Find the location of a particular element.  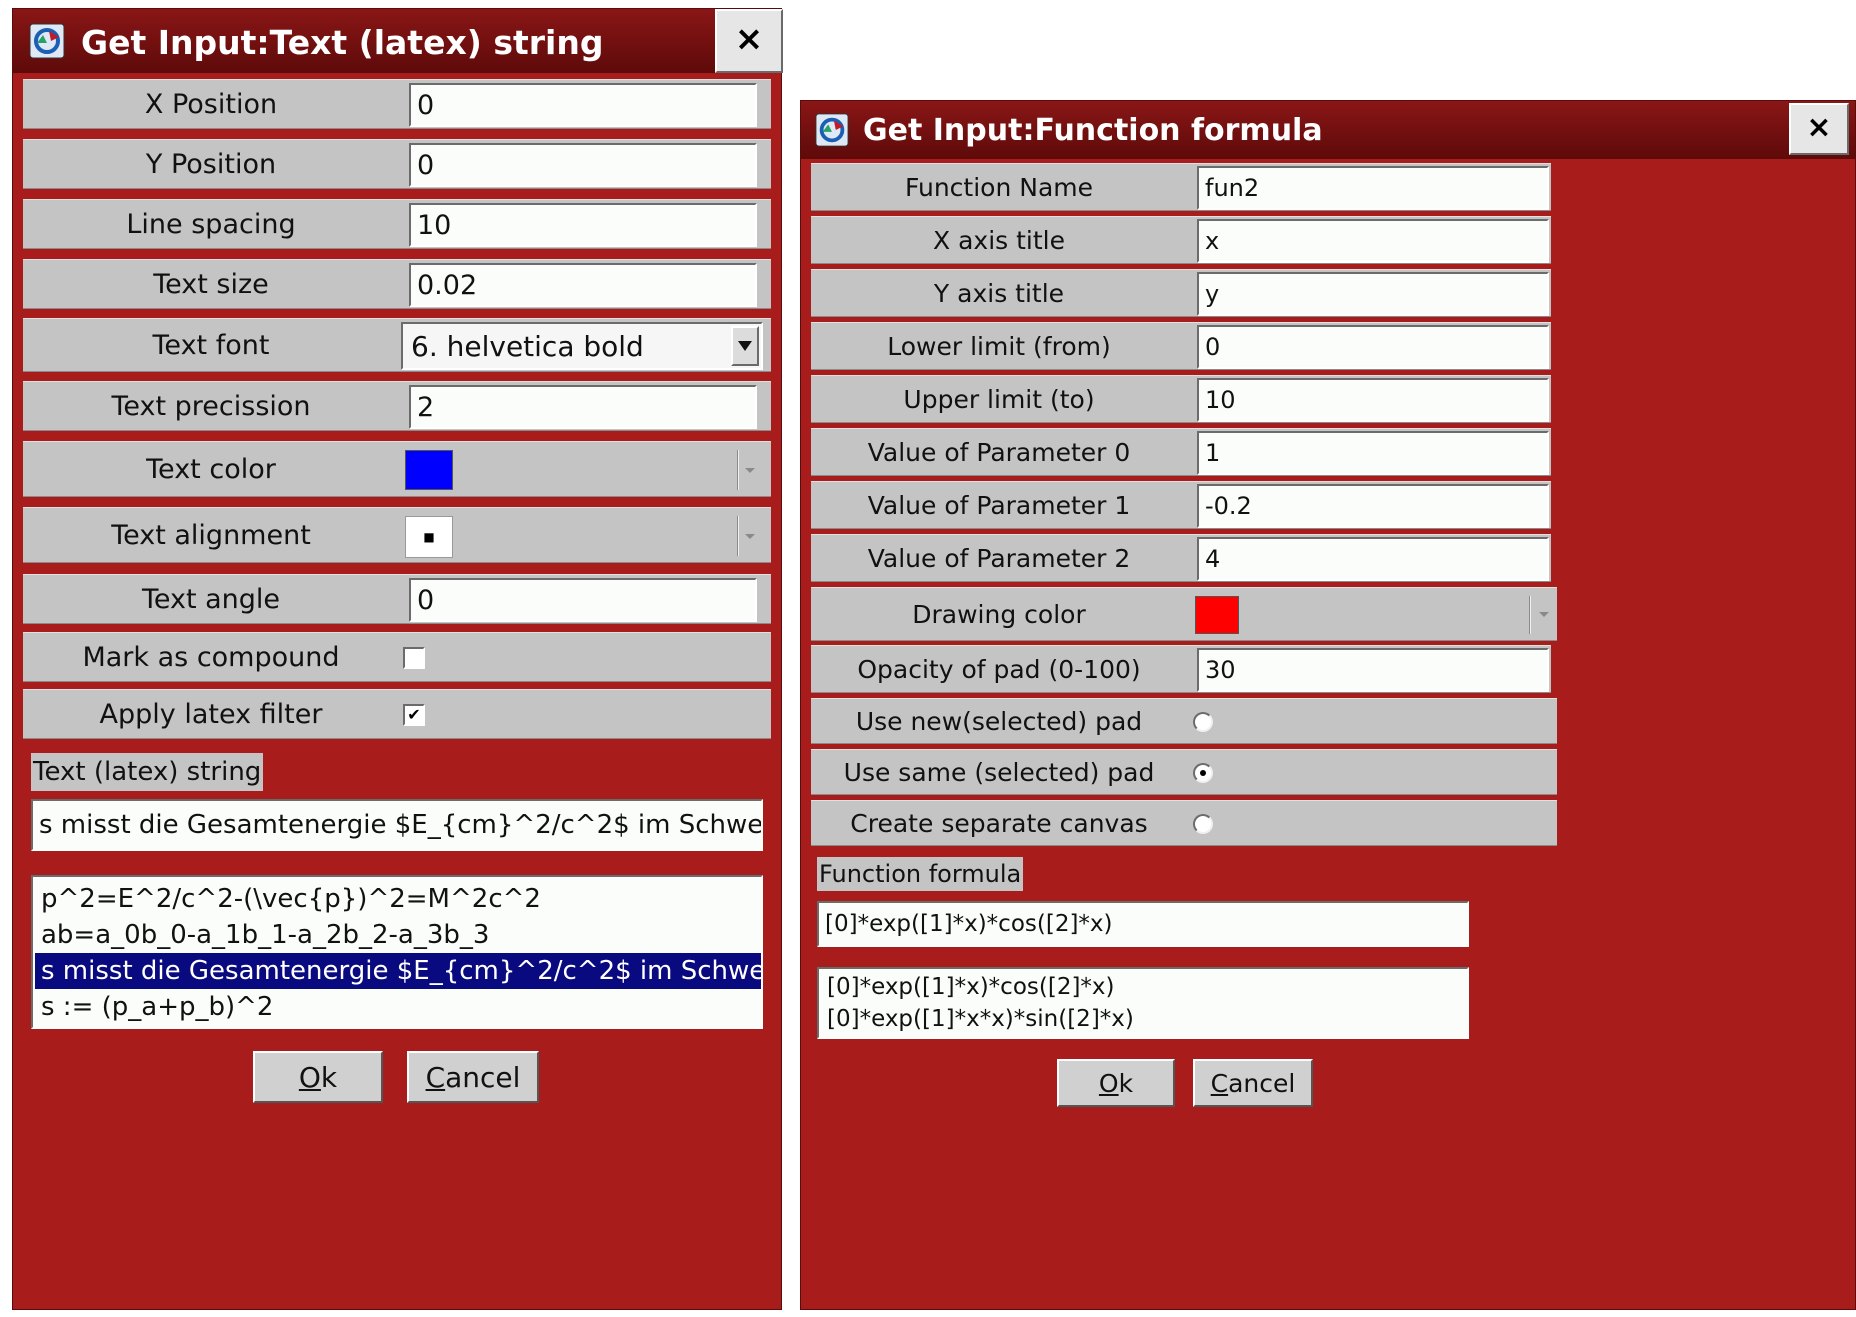

dialog-title: Get Input:Function formula is located at coordinates (1093, 130).